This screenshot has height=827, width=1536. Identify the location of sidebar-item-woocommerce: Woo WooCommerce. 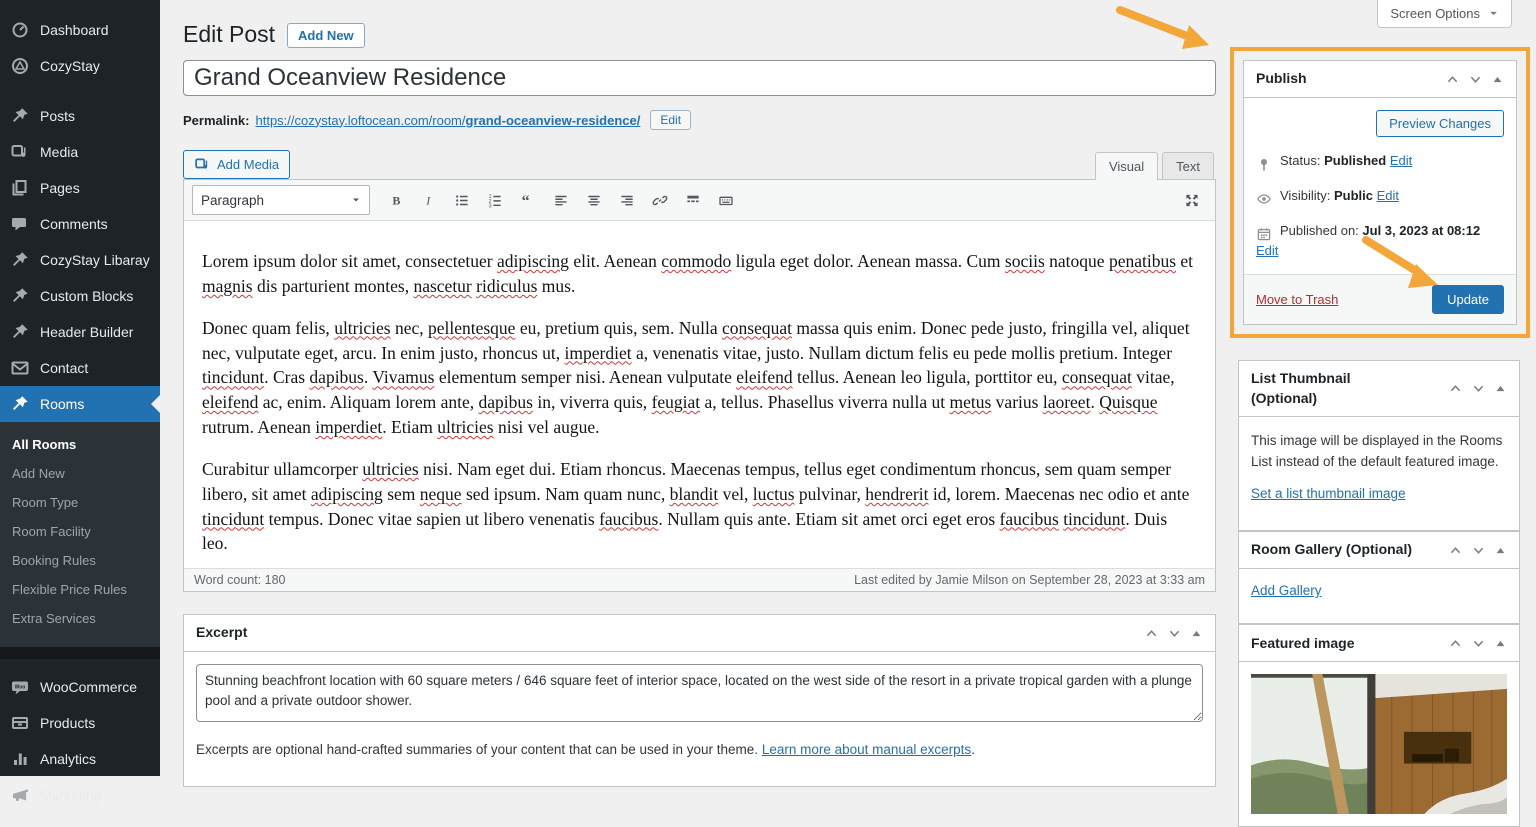
(80, 687).